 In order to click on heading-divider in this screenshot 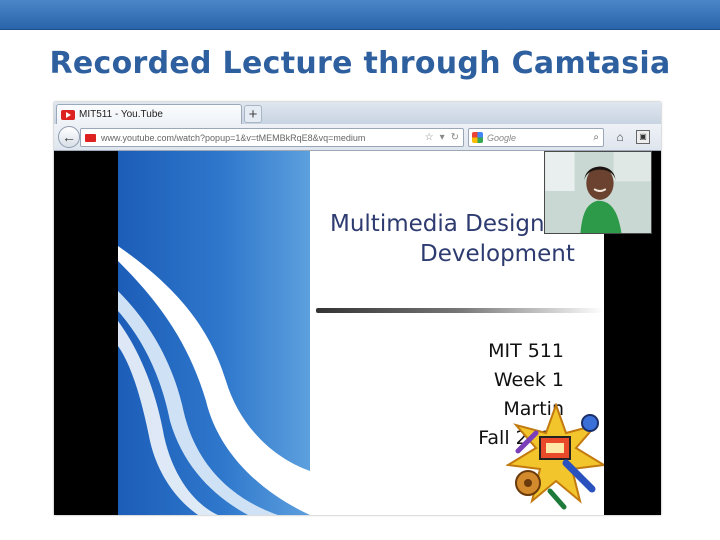, I will do `click(460, 310)`.